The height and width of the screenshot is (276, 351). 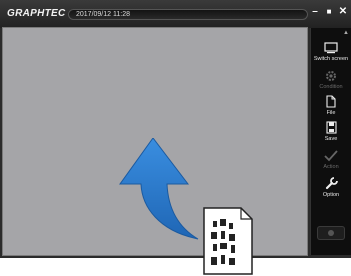 What do you see at coordinates (331, 76) in the screenshot?
I see `gear-icon` at bounding box center [331, 76].